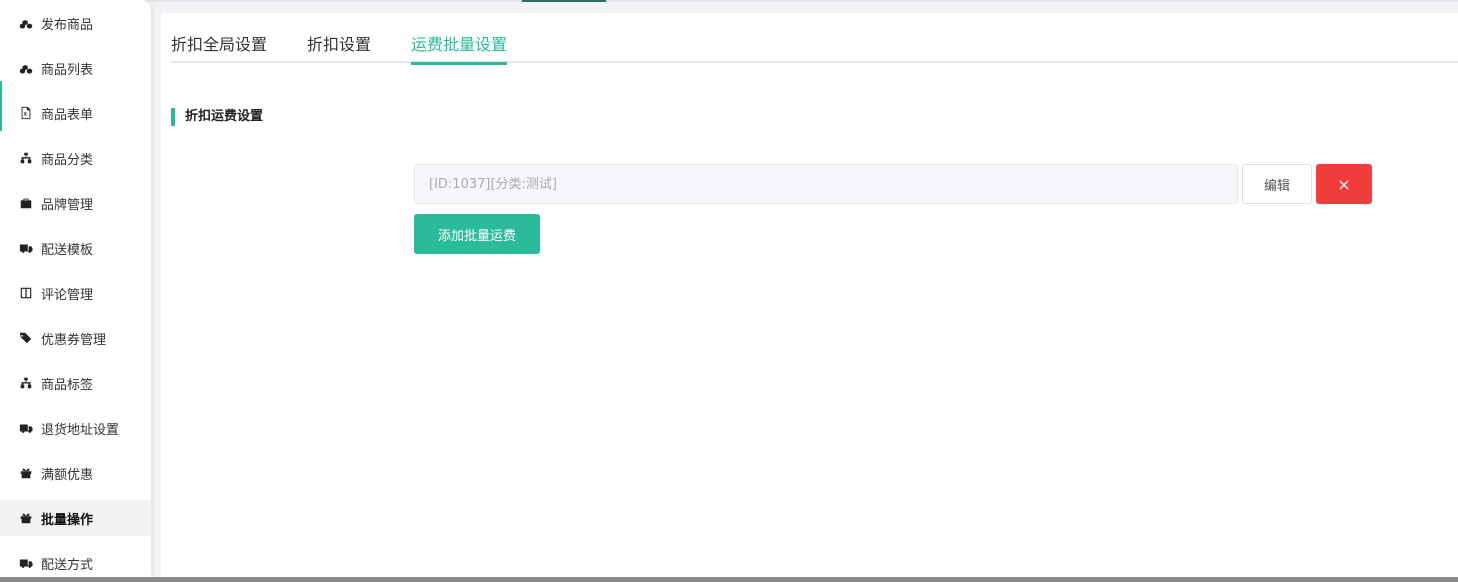 The height and width of the screenshot is (582, 1458). I want to click on tags-icon, so click(26, 338).